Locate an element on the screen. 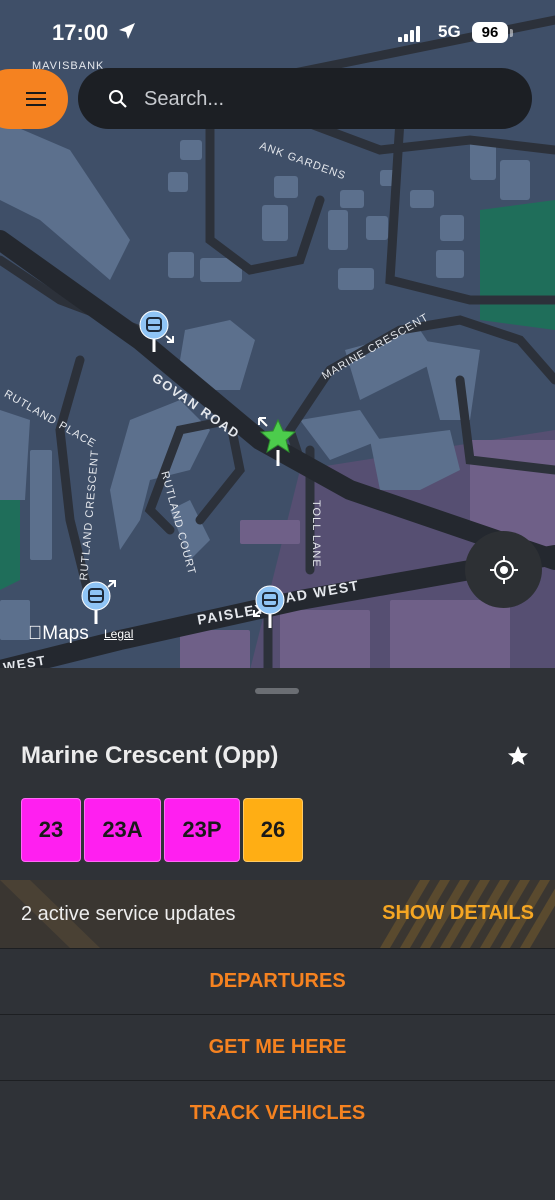 Image resolution: width=555 pixels, height=1200 pixels. route-badge: 23A is located at coordinates (122, 830).